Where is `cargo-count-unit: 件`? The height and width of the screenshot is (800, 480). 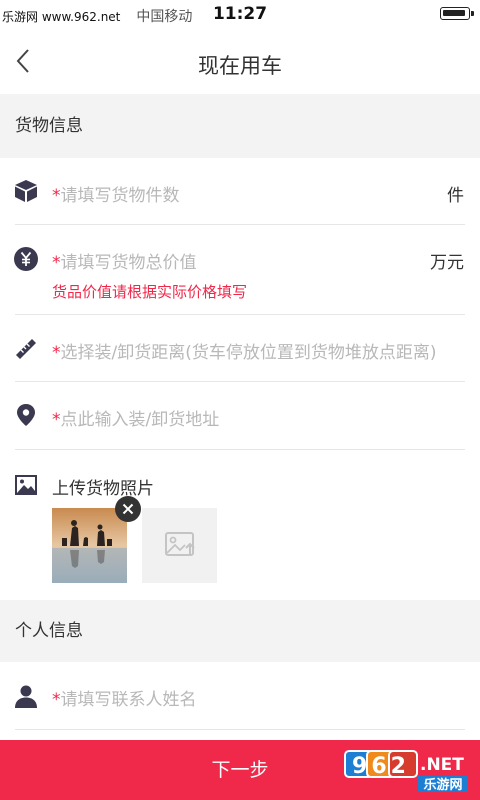
cargo-count-unit: 件 is located at coordinates (455, 196).